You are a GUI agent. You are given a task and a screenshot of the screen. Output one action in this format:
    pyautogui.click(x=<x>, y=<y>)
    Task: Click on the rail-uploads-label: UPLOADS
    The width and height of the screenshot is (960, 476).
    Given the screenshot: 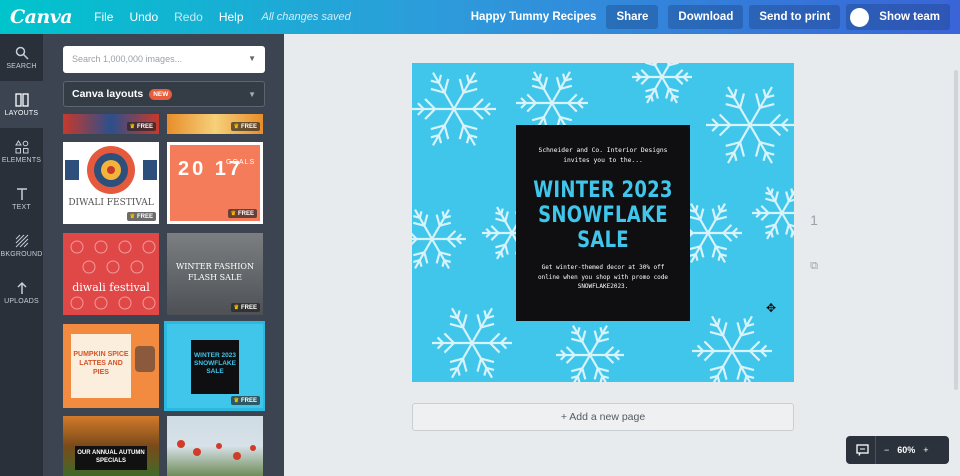 What is the action you would take?
    pyautogui.click(x=21, y=301)
    